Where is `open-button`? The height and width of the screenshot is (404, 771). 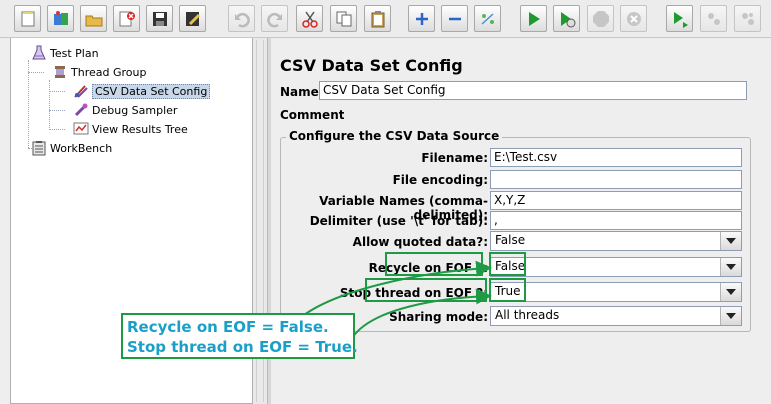
open-button is located at coordinates (93, 18).